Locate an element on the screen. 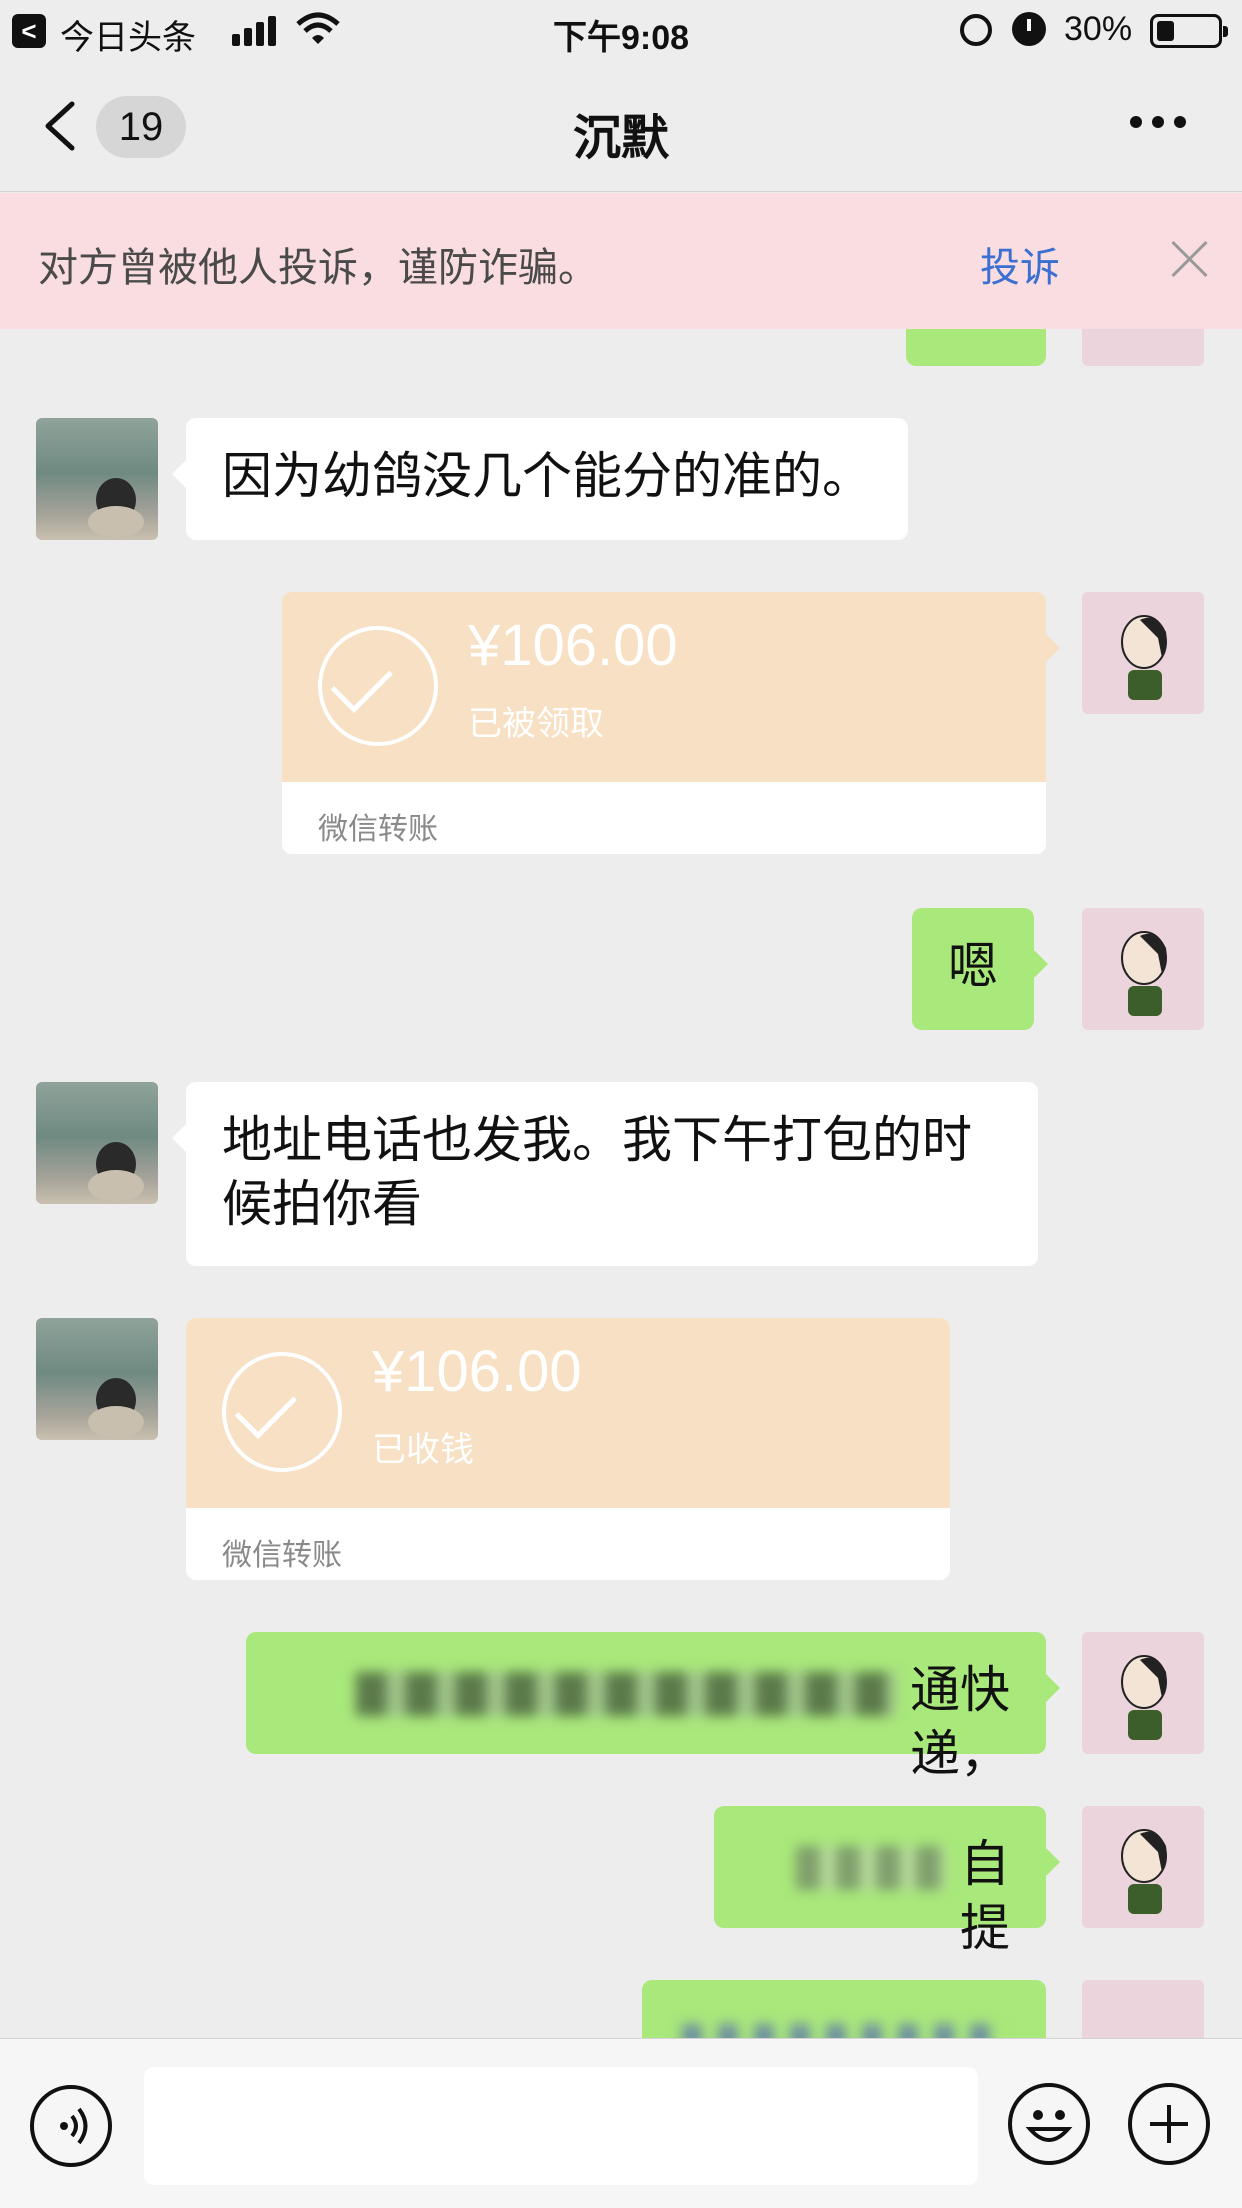 The image size is (1242, 2208). nav-bar: 19 沉默 is located at coordinates (621, 127).